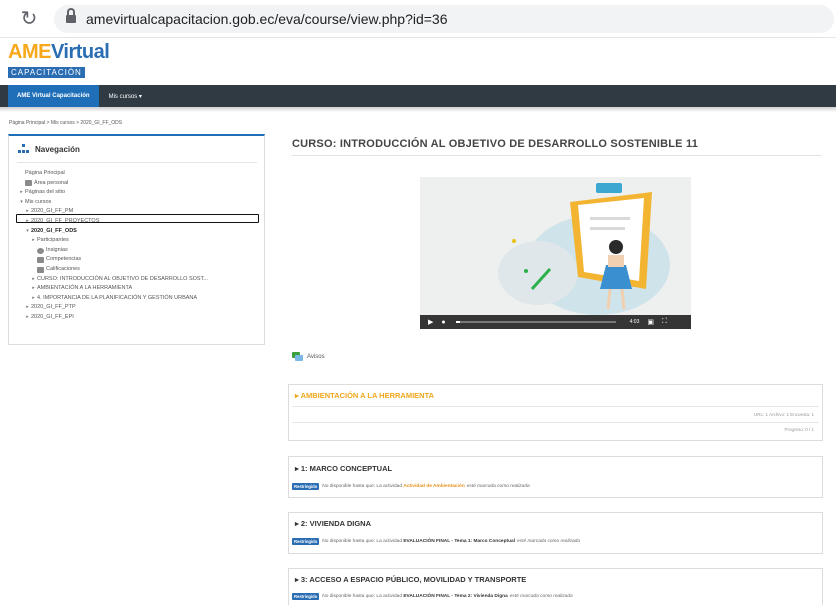 The width and height of the screenshot is (836, 605). I want to click on nav-tree-item: ▸ 2020_GI_FF_EPI, so click(138, 318).